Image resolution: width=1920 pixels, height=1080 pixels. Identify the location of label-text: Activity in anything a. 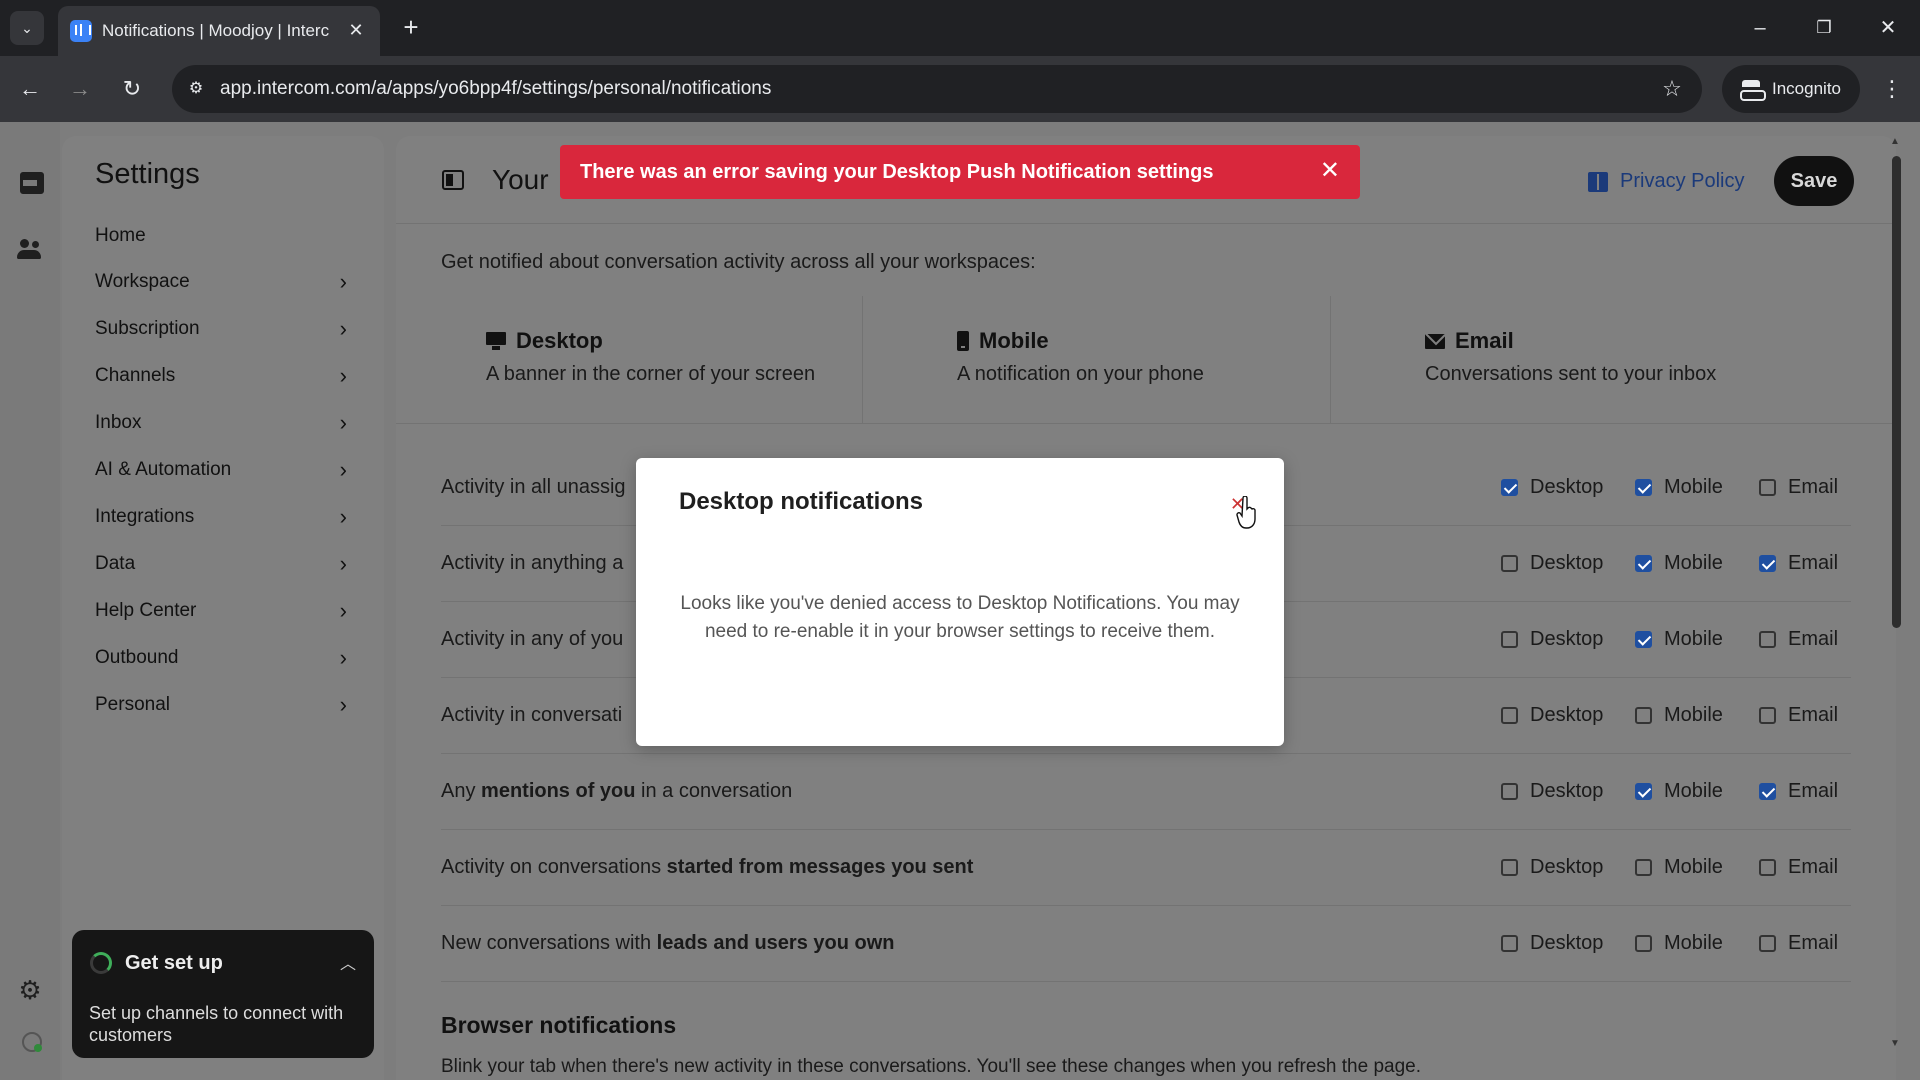
(532, 563).